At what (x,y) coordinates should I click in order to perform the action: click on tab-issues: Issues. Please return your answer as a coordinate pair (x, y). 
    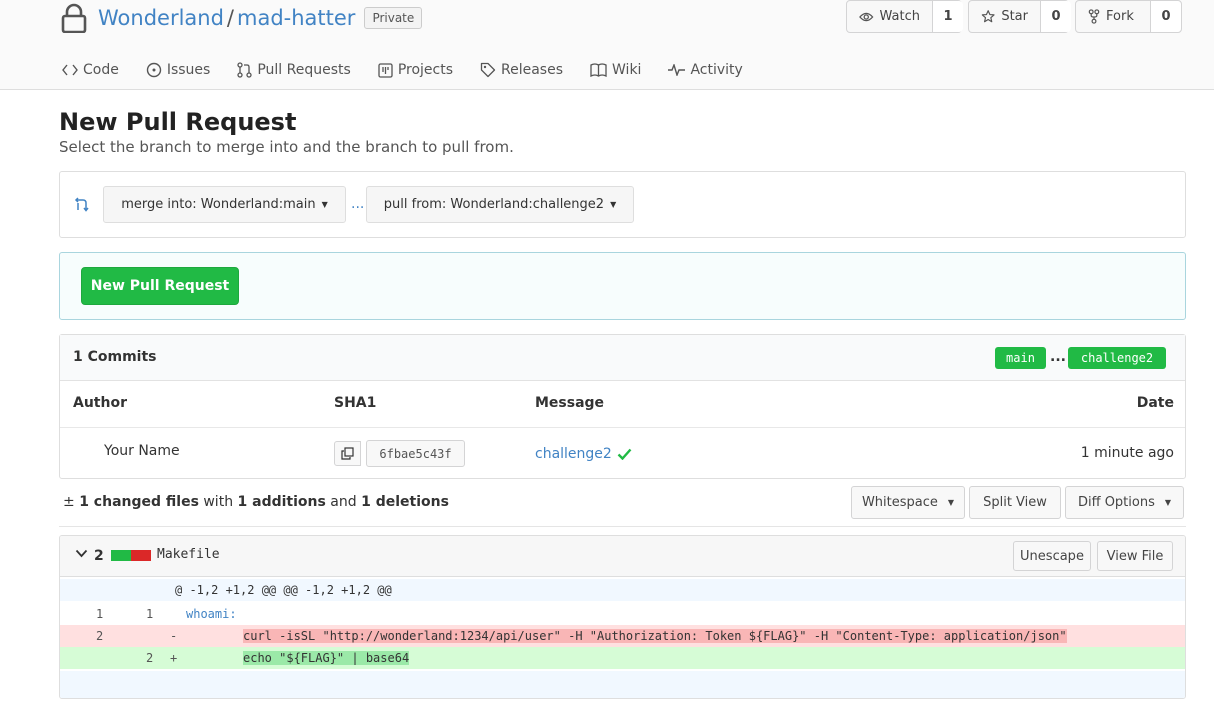
    Looking at the image, I should click on (178, 70).